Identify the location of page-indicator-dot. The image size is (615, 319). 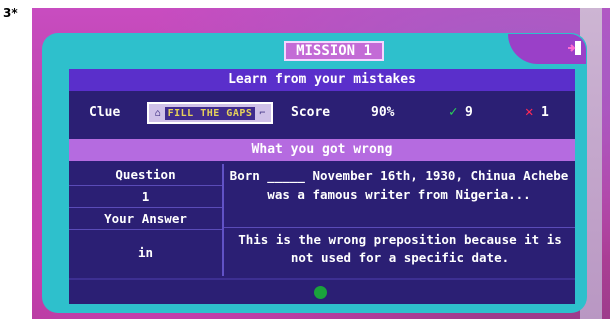
(320, 292).